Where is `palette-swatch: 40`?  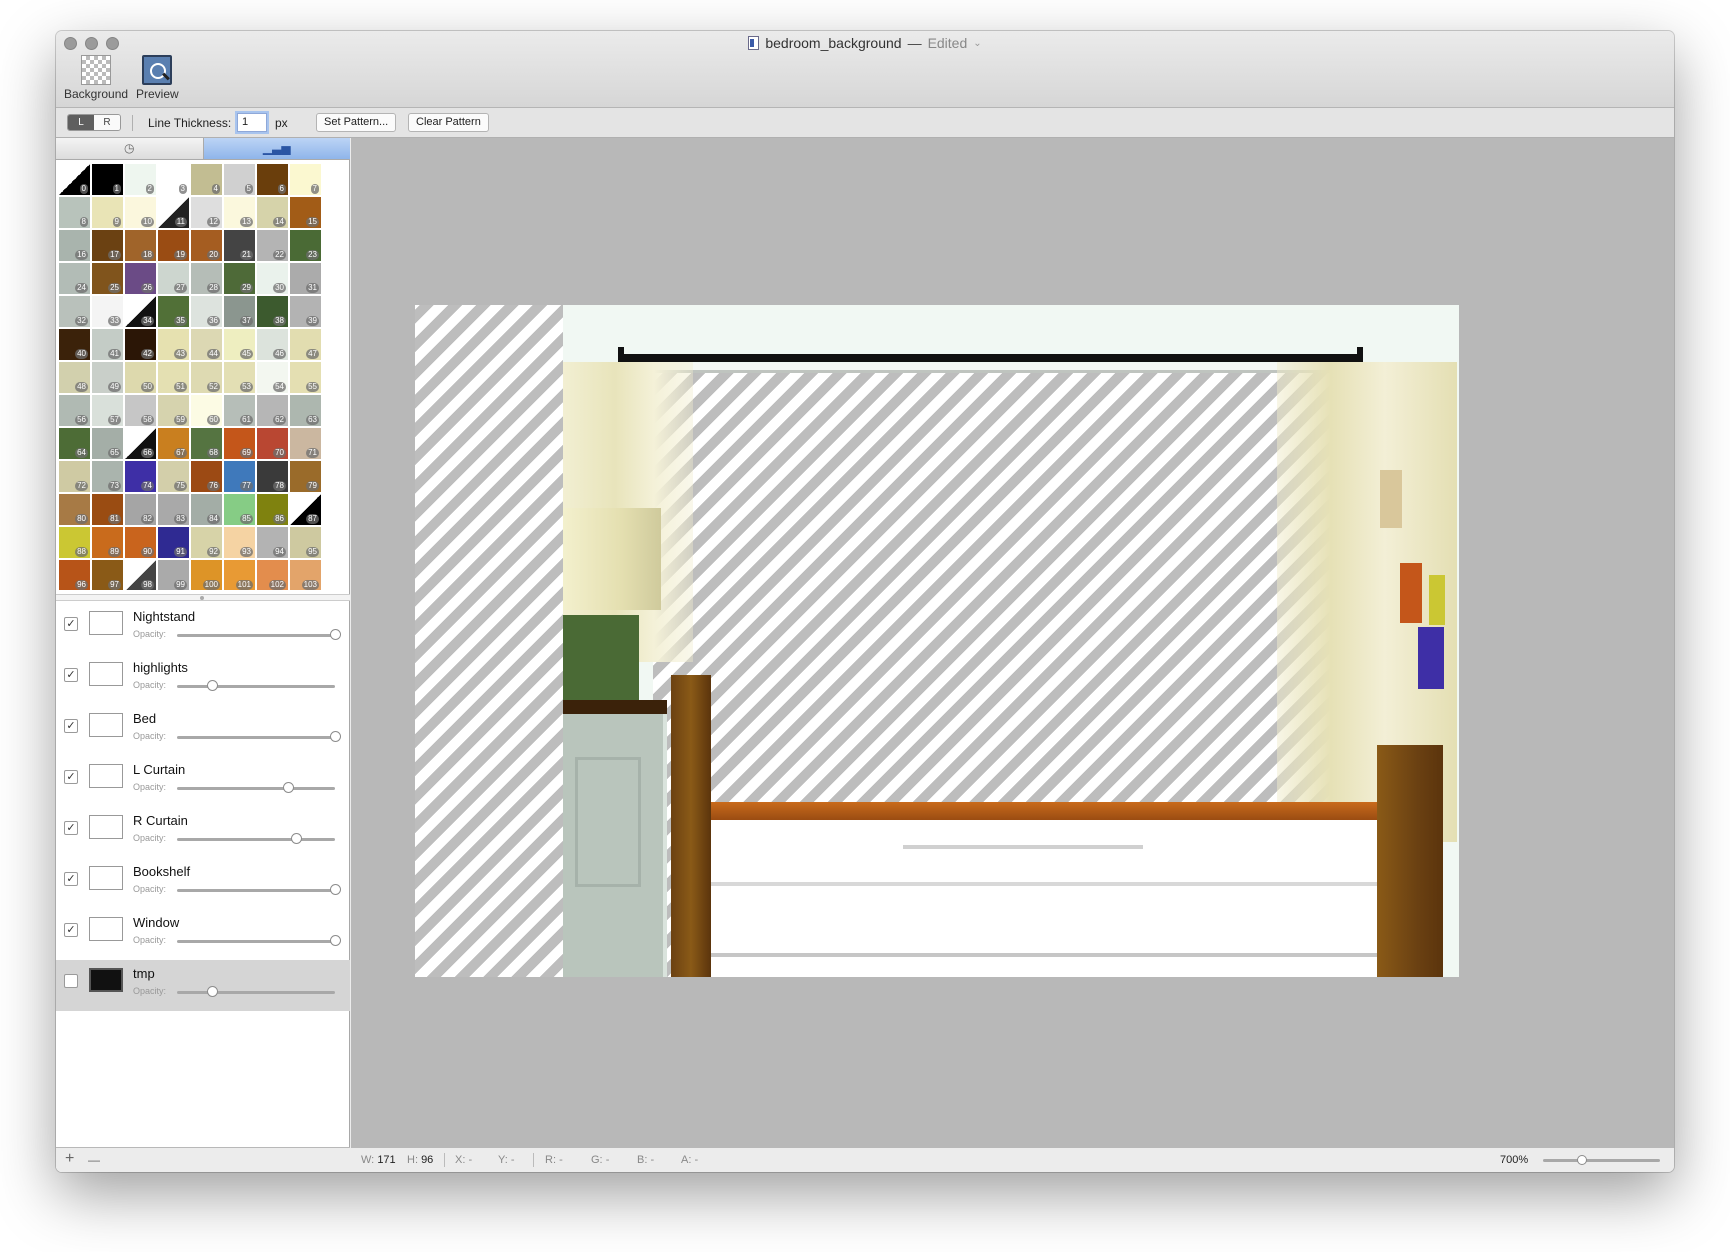
palette-swatch: 40 is located at coordinates (74, 344).